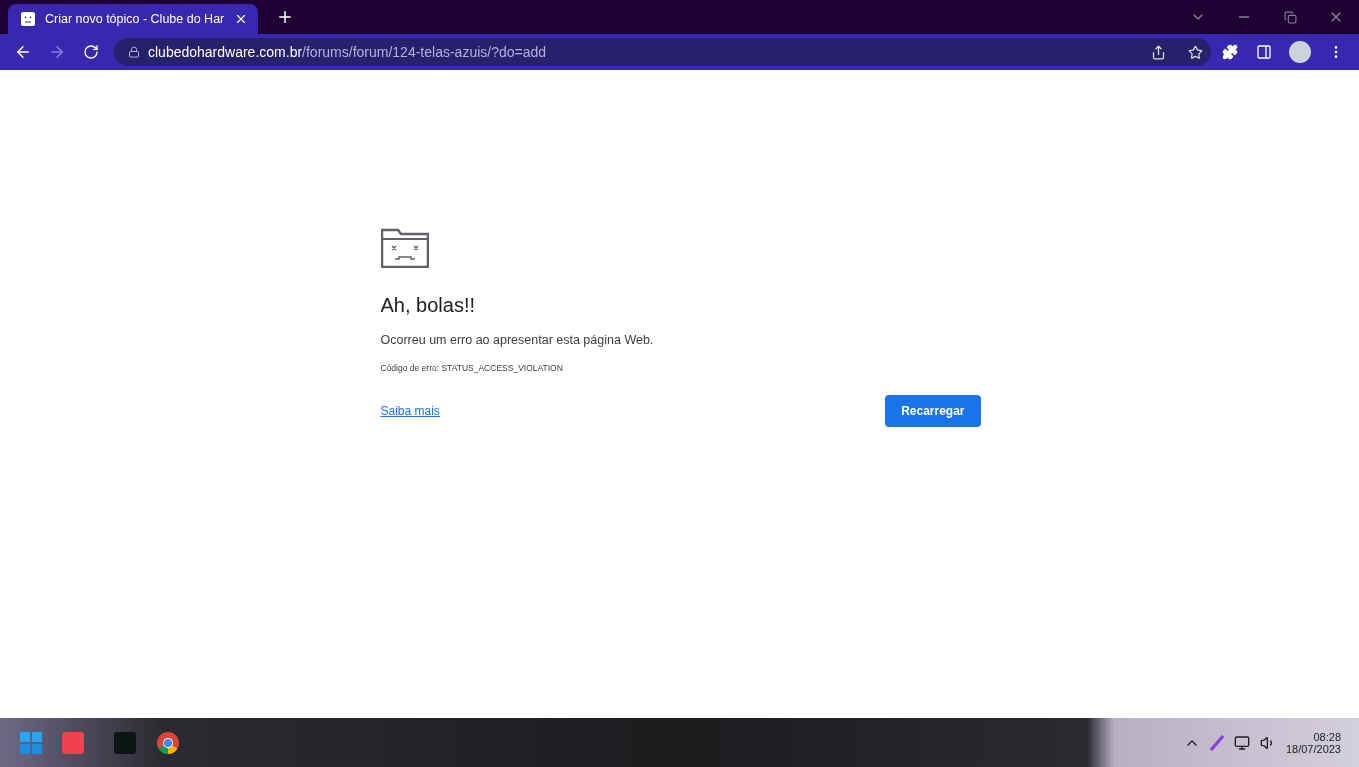 The image size is (1359, 767). What do you see at coordinates (404, 248) in the screenshot?
I see `sad-folder-icon` at bounding box center [404, 248].